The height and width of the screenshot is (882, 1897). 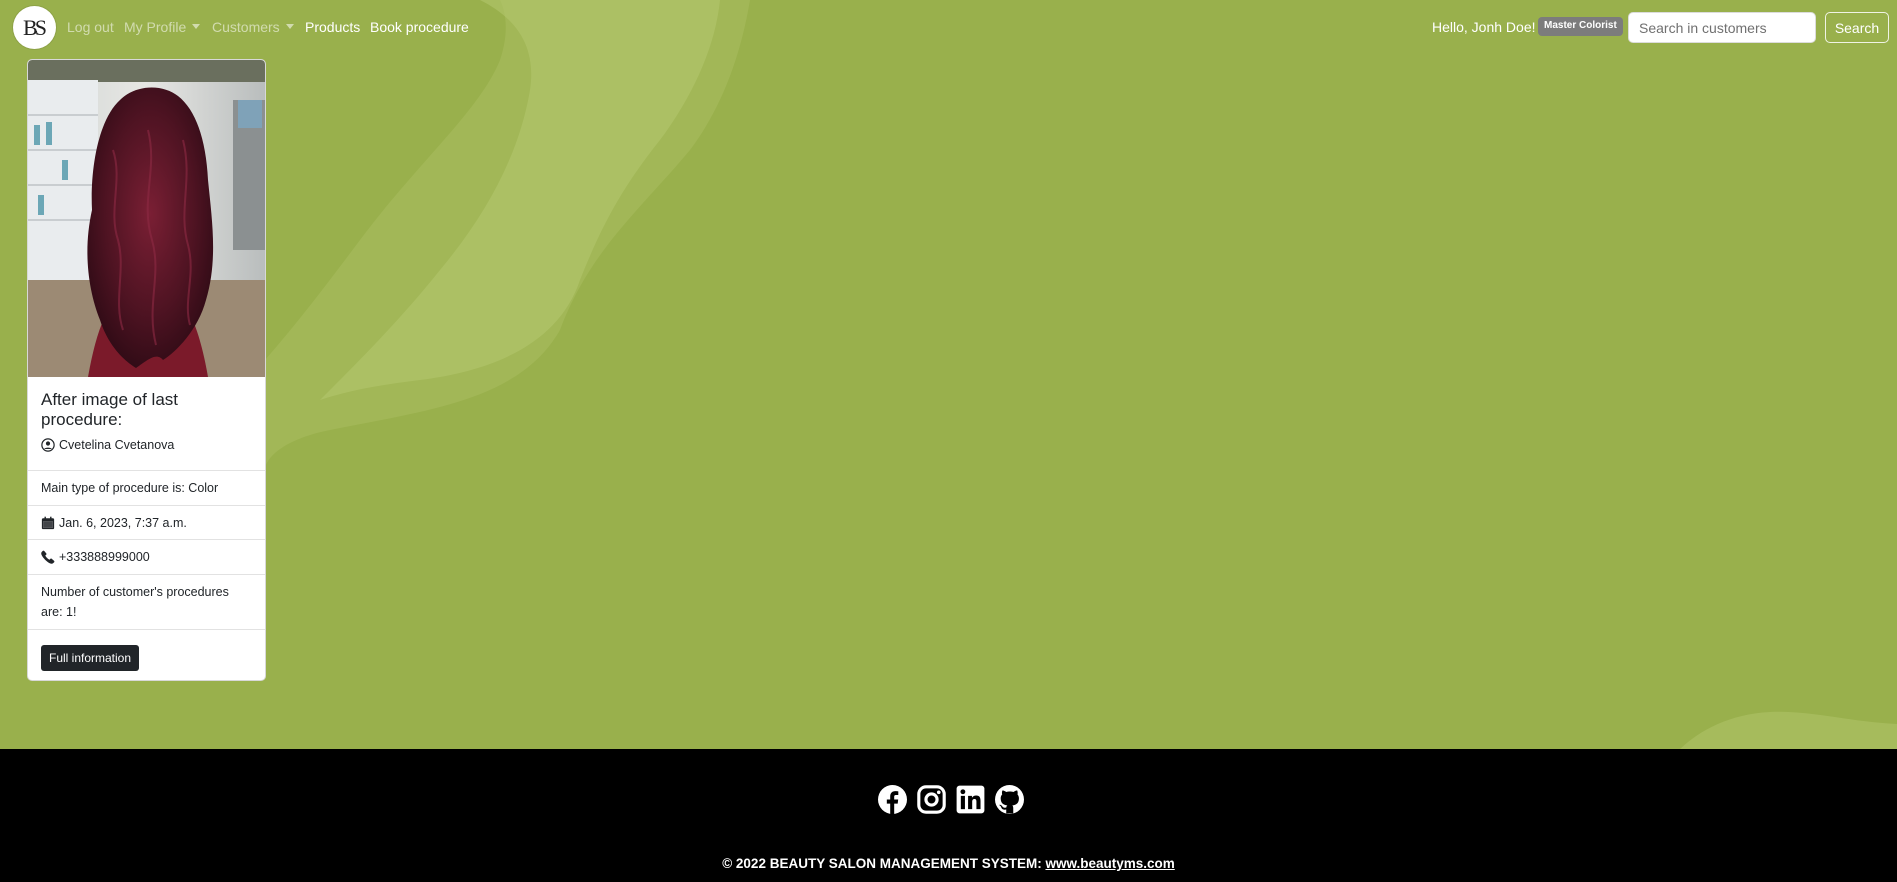 I want to click on github-icon, so click(x=1009, y=799).